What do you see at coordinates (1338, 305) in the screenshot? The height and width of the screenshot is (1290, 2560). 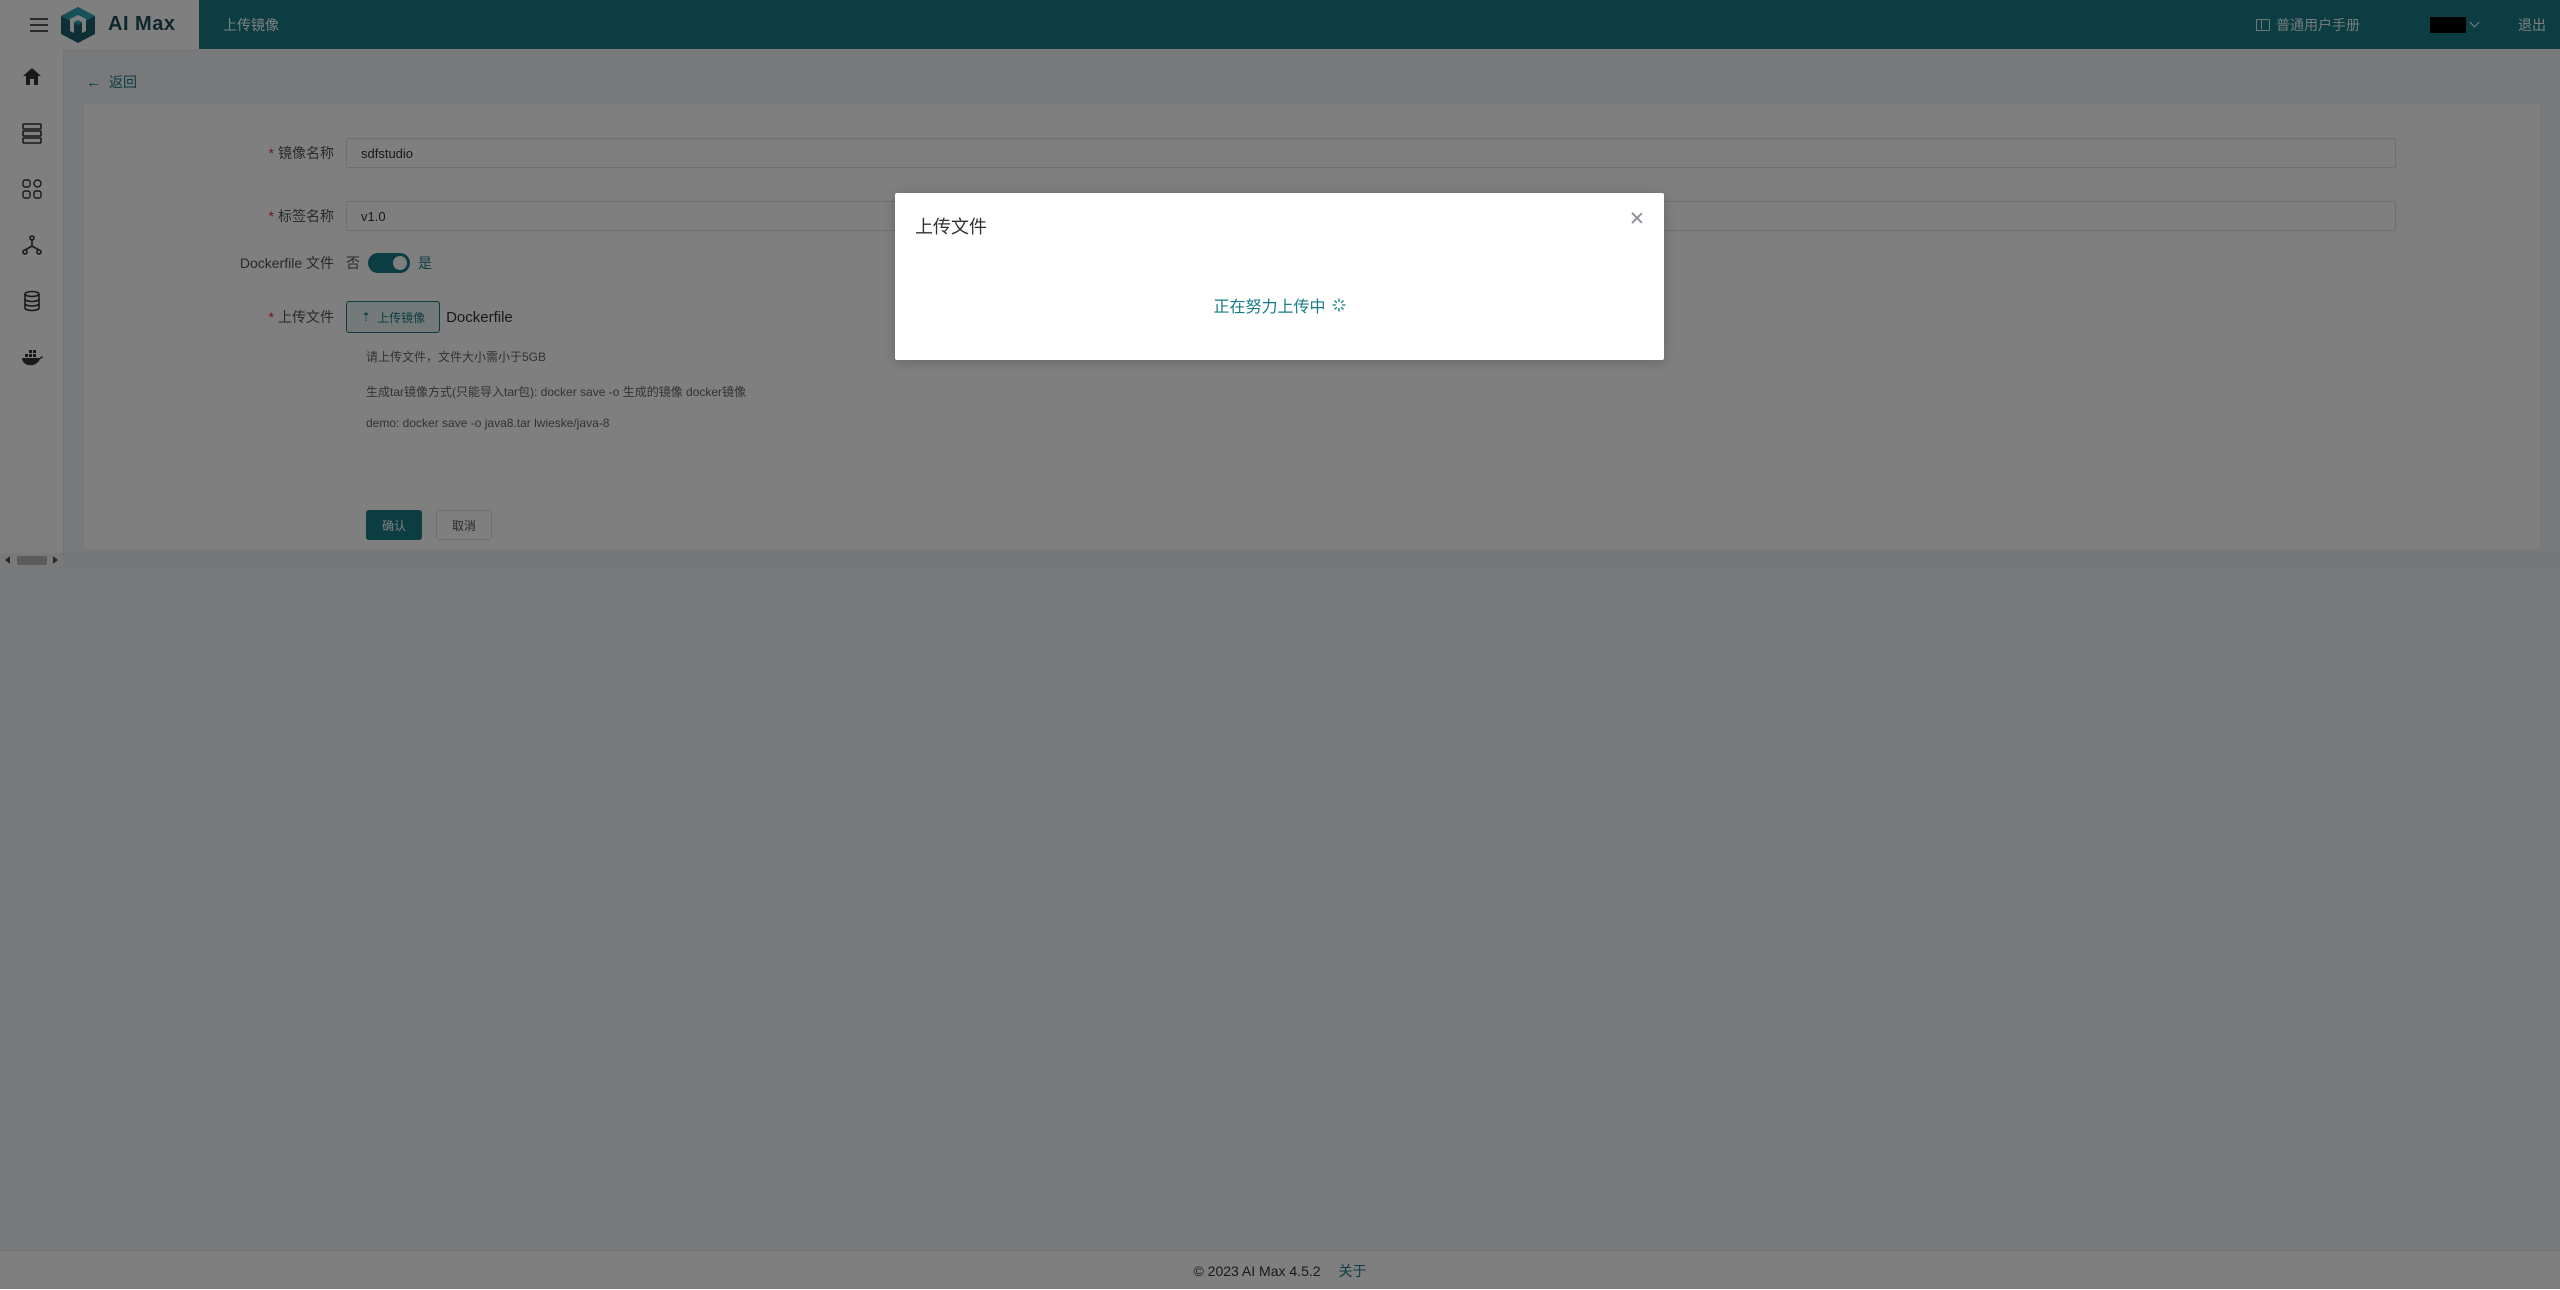 I see `loading-spinner-icon` at bounding box center [1338, 305].